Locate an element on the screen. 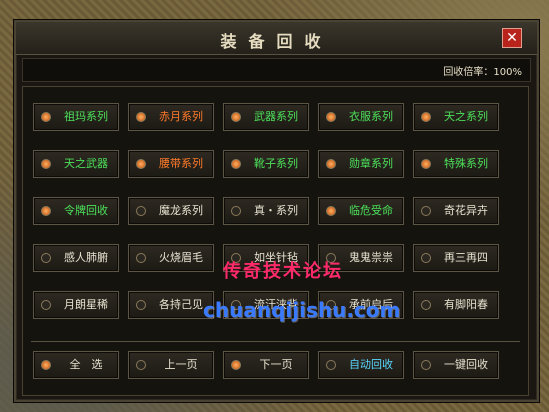 This screenshot has height=412, width=549. category-toggle-button: 有脚阳春 is located at coordinates (456, 305).